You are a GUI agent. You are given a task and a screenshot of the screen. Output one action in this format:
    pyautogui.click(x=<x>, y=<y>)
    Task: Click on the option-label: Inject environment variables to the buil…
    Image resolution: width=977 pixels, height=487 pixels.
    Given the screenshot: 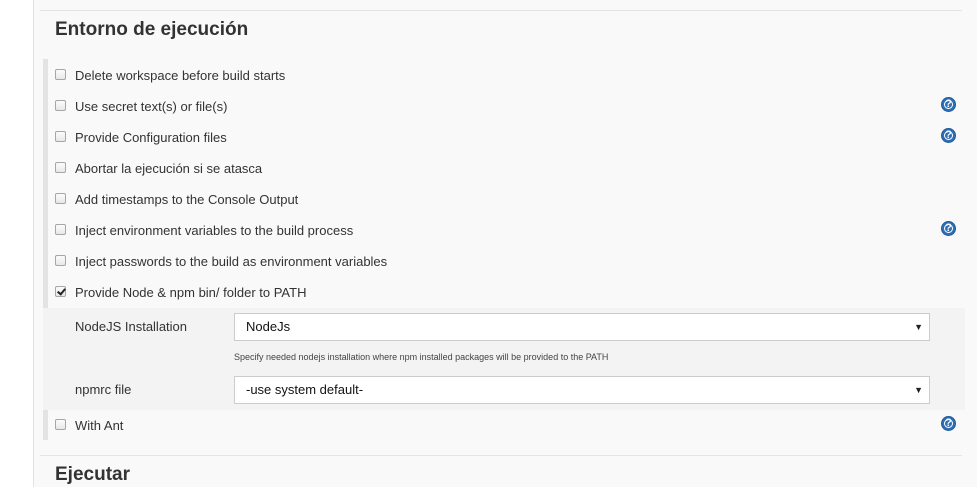 What is the action you would take?
    pyautogui.click(x=214, y=230)
    